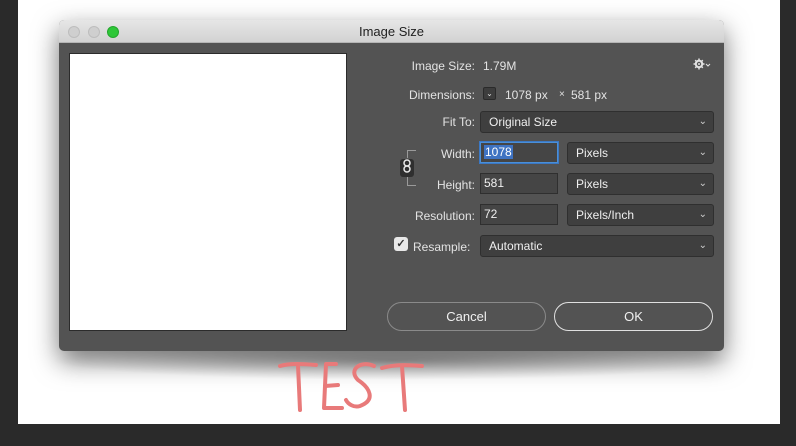 This screenshot has height=446, width=796. What do you see at coordinates (457, 154) in the screenshot?
I see `width-label: Width:` at bounding box center [457, 154].